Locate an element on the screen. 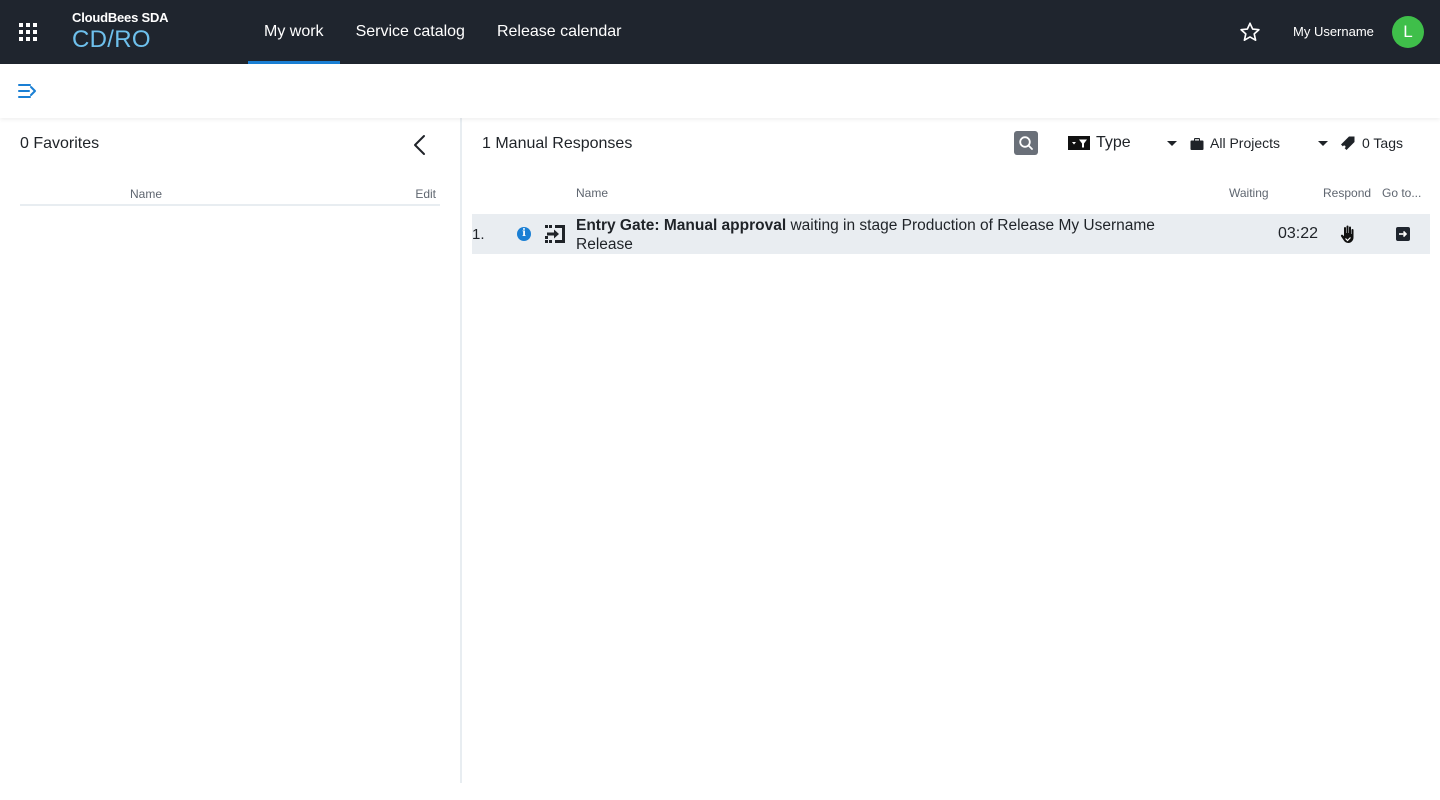 The height and width of the screenshot is (800, 1440). column-waiting: Waiting is located at coordinates (1249, 193).